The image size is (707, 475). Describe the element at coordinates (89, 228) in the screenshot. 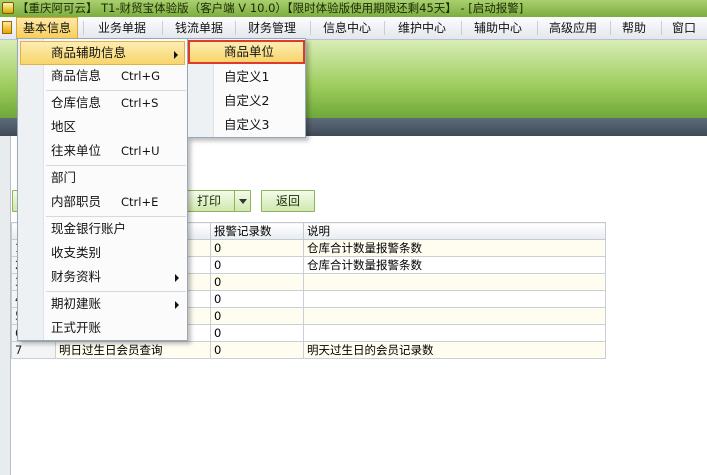

I see `menu-item-label: 现金银行账户` at that location.